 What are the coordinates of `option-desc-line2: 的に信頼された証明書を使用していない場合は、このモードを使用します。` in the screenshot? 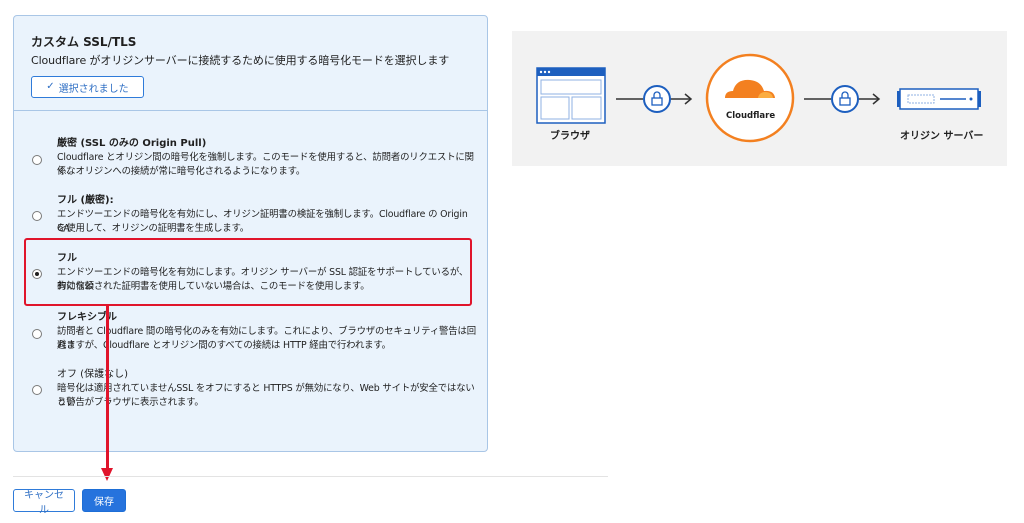 It's located at (213, 286).